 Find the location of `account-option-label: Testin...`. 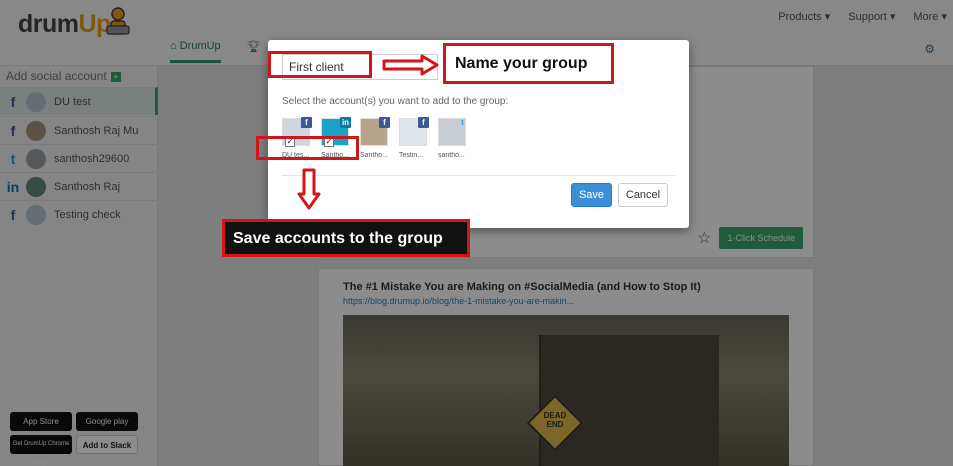

account-option-label: Testin... is located at coordinates (411, 155).